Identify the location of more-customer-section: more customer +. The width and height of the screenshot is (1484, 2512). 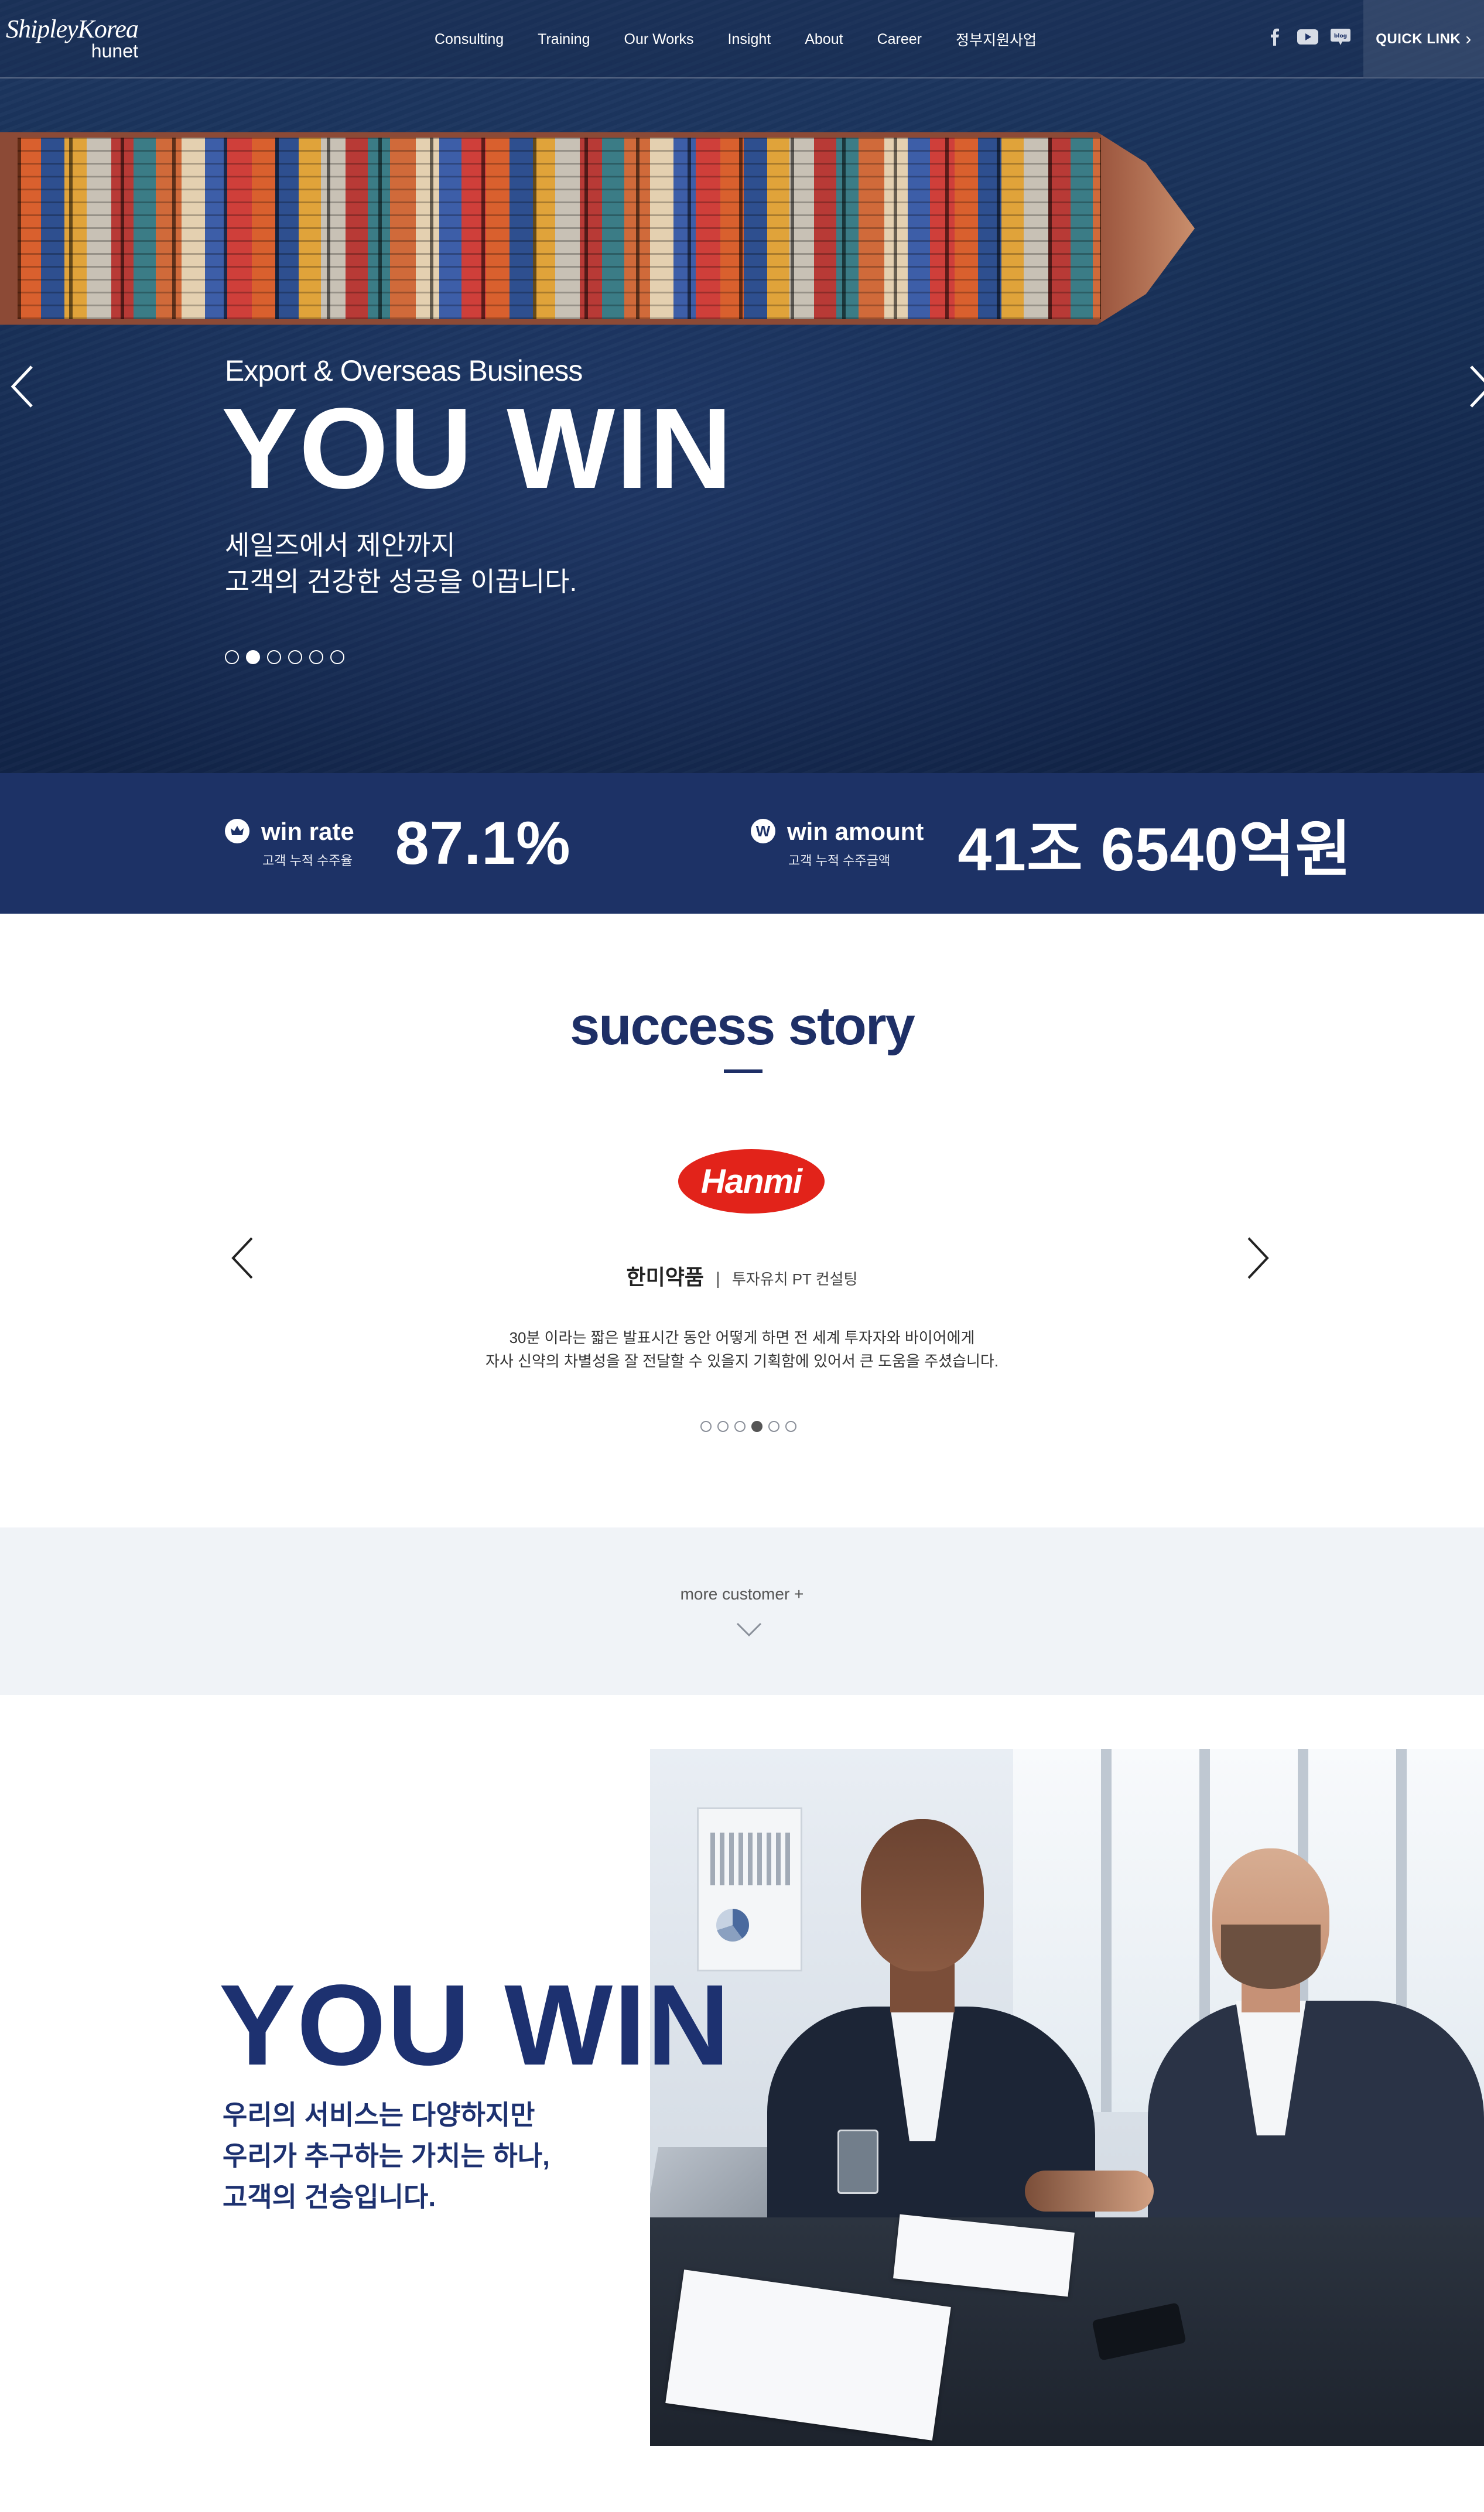
(742, 1611).